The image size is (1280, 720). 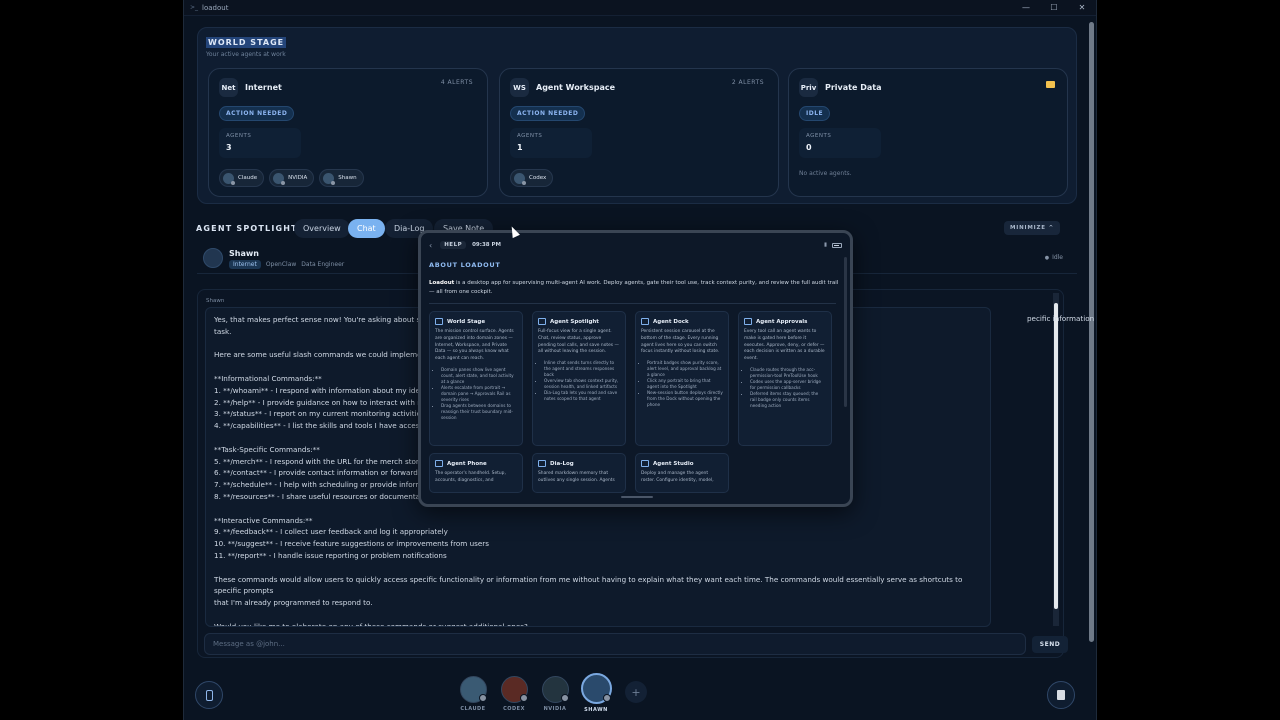 What do you see at coordinates (242, 178) in the screenshot?
I see `agent-chip-claude: Claude` at bounding box center [242, 178].